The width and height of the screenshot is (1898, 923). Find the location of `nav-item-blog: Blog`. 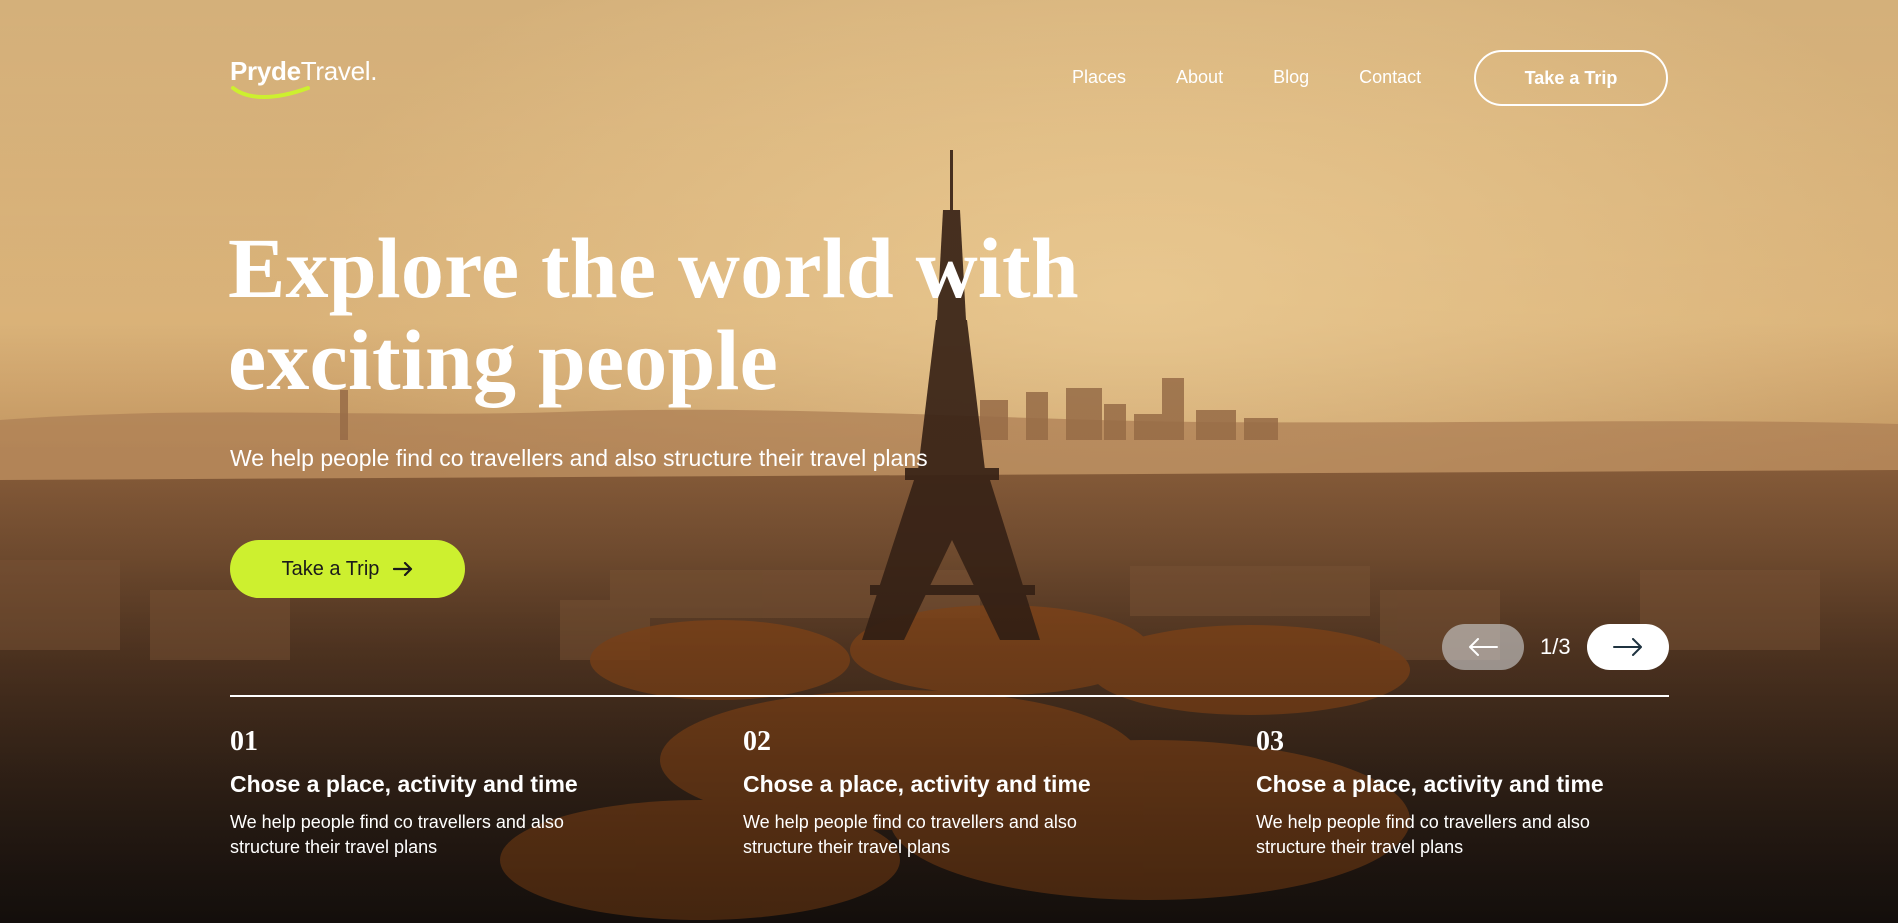

nav-item-blog: Blog is located at coordinates (1291, 77).